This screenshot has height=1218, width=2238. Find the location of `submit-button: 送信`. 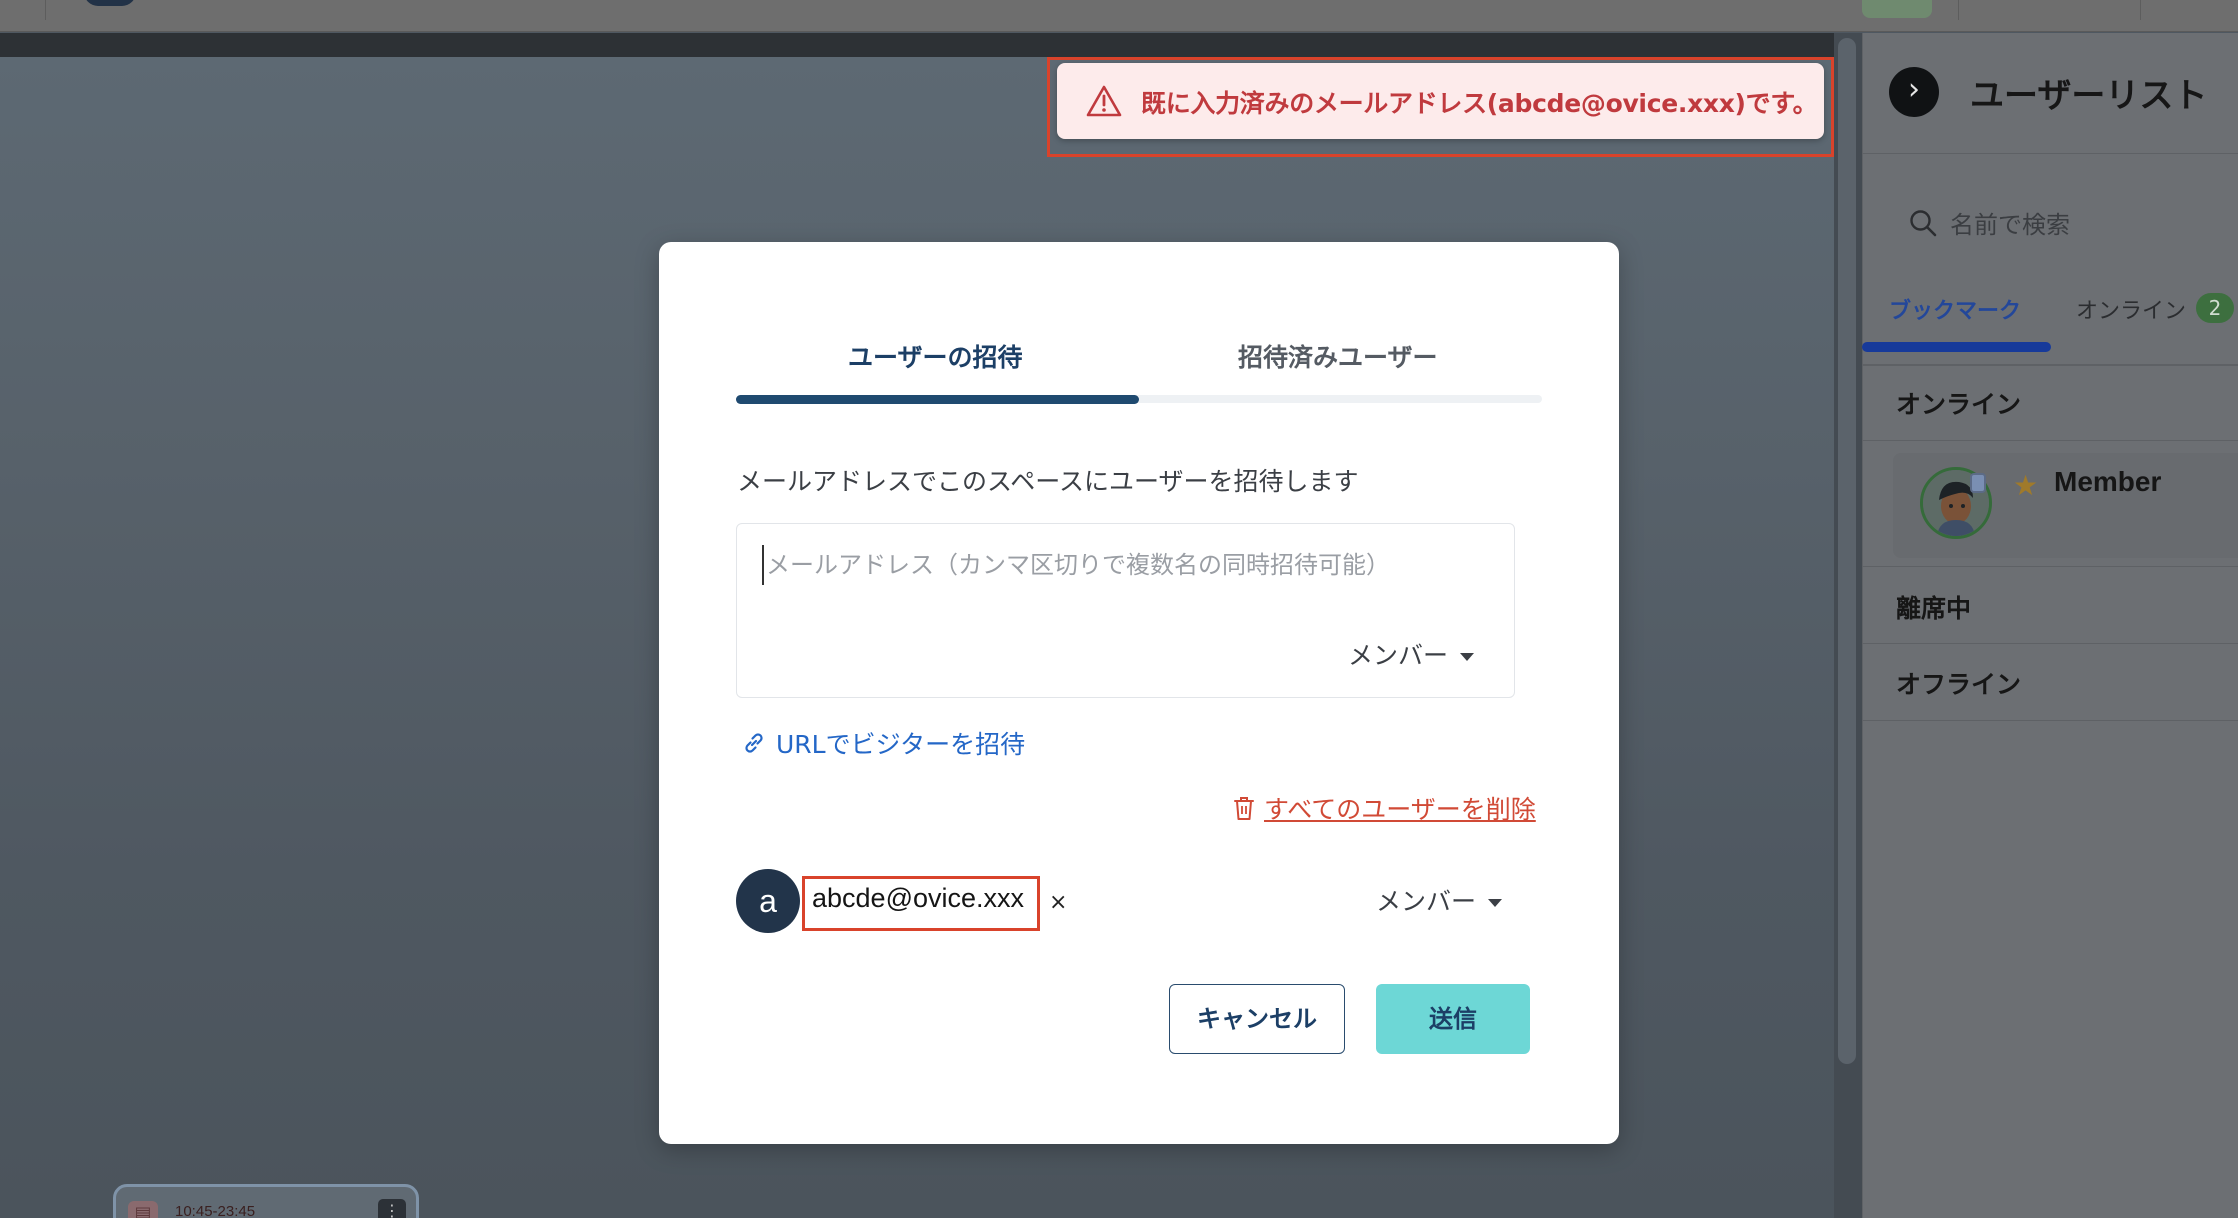

submit-button: 送信 is located at coordinates (1453, 1019).